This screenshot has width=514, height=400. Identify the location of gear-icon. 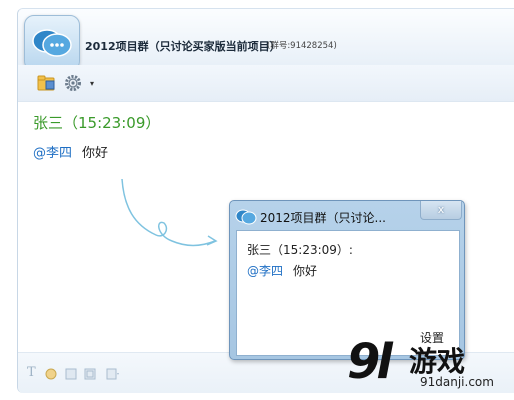
(73, 83).